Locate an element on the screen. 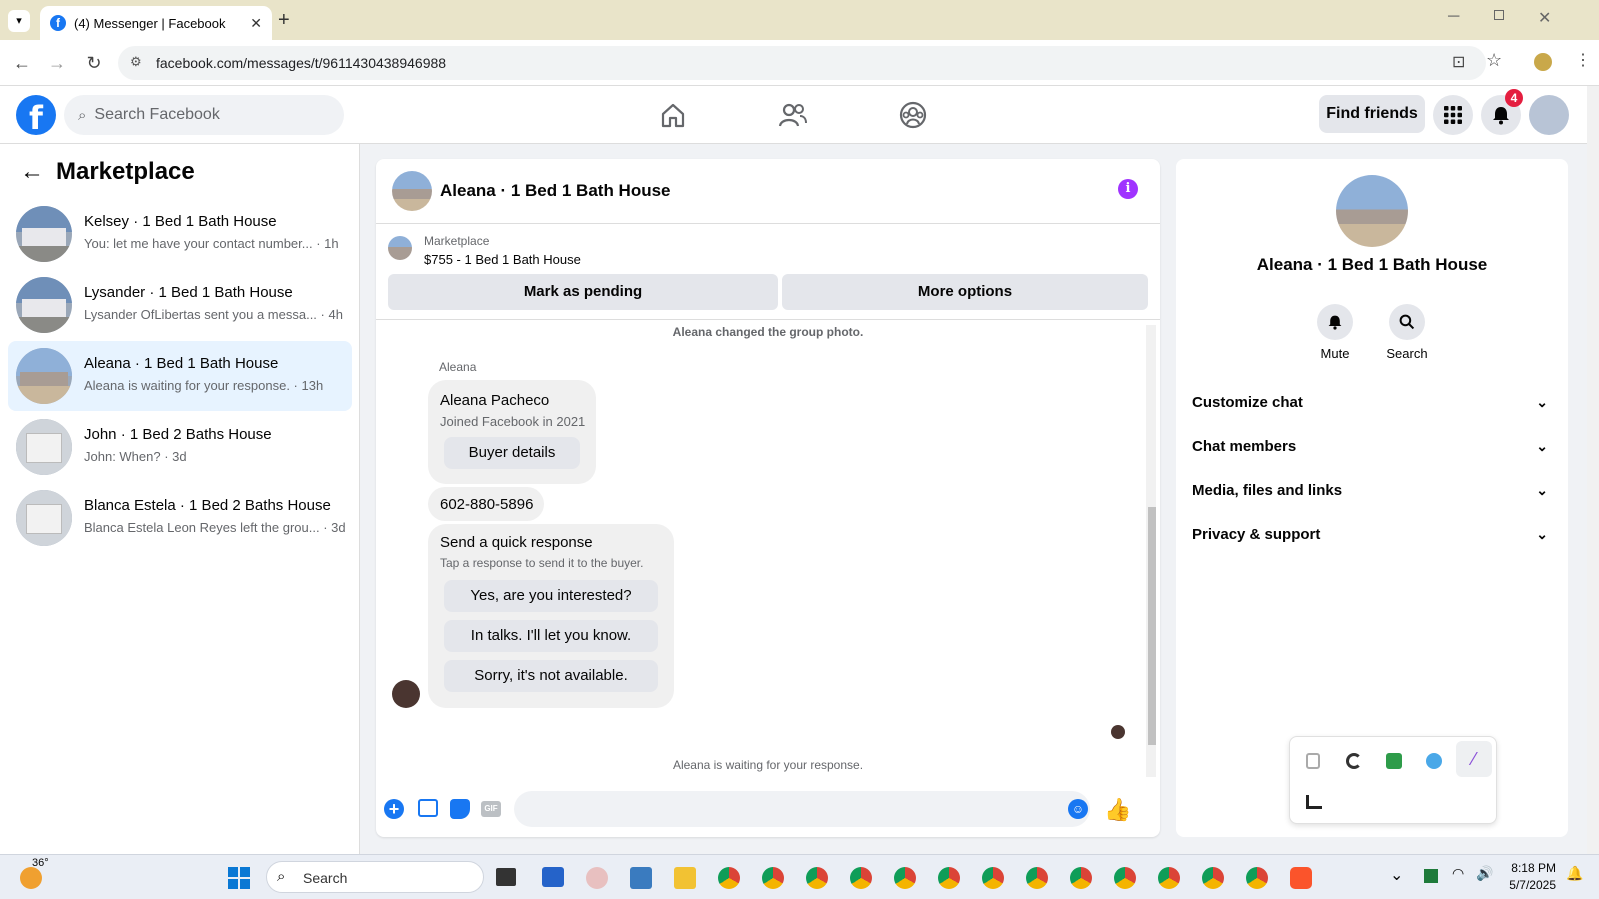 The image size is (1599, 899). taskbar-search: ⌕ Search is located at coordinates (375, 877).